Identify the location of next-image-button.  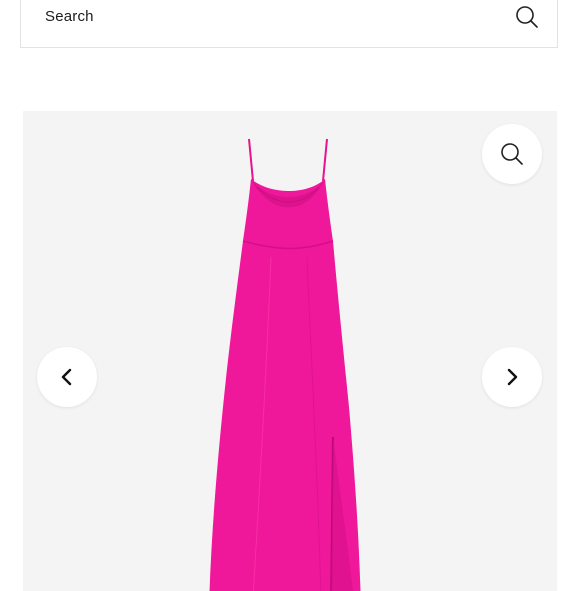
(512, 377).